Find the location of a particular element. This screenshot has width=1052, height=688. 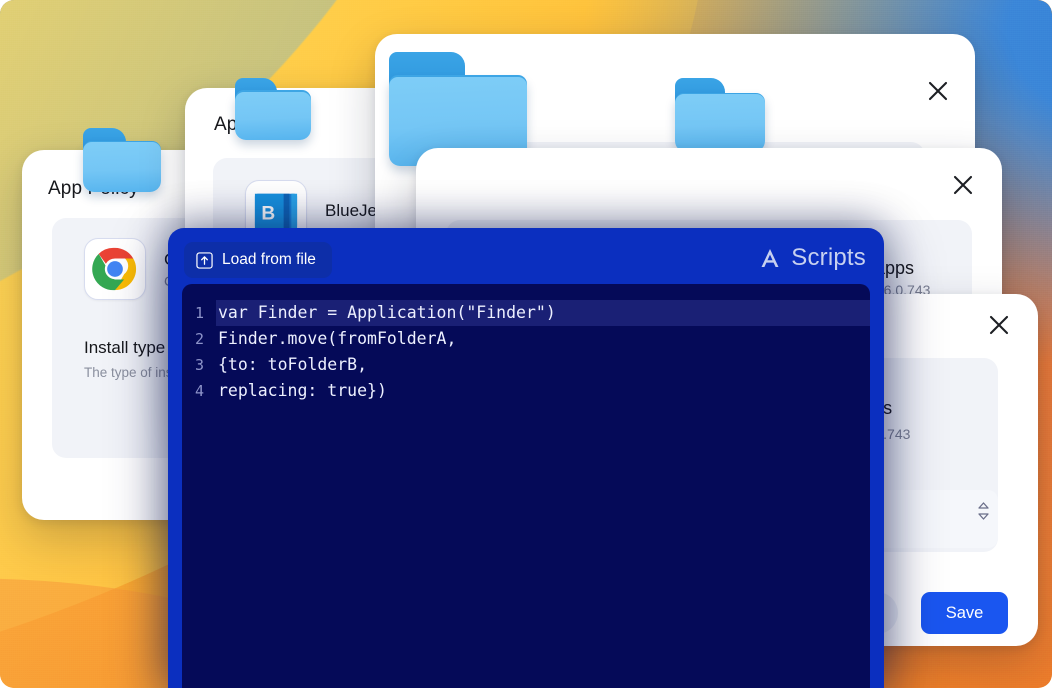

code-line-text-wrap: var Finder = Application("Finder") is located at coordinates (543, 313).